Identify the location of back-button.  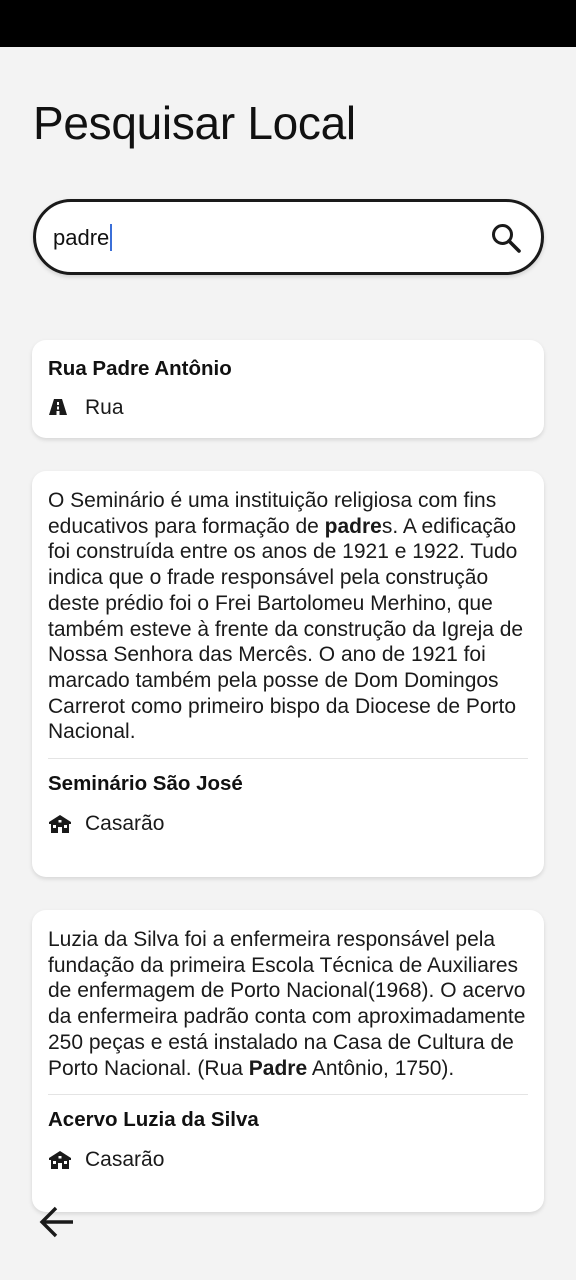
(57, 1224).